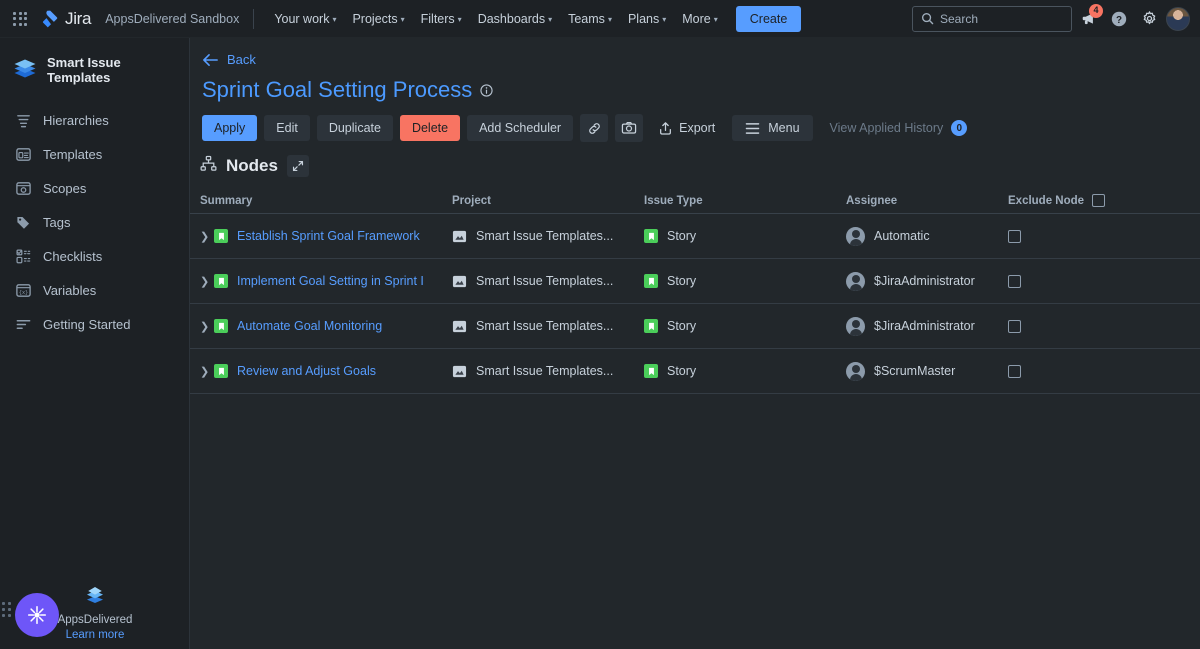 The height and width of the screenshot is (649, 1200). I want to click on cell-assignee: $ScrumMaster, so click(927, 371).